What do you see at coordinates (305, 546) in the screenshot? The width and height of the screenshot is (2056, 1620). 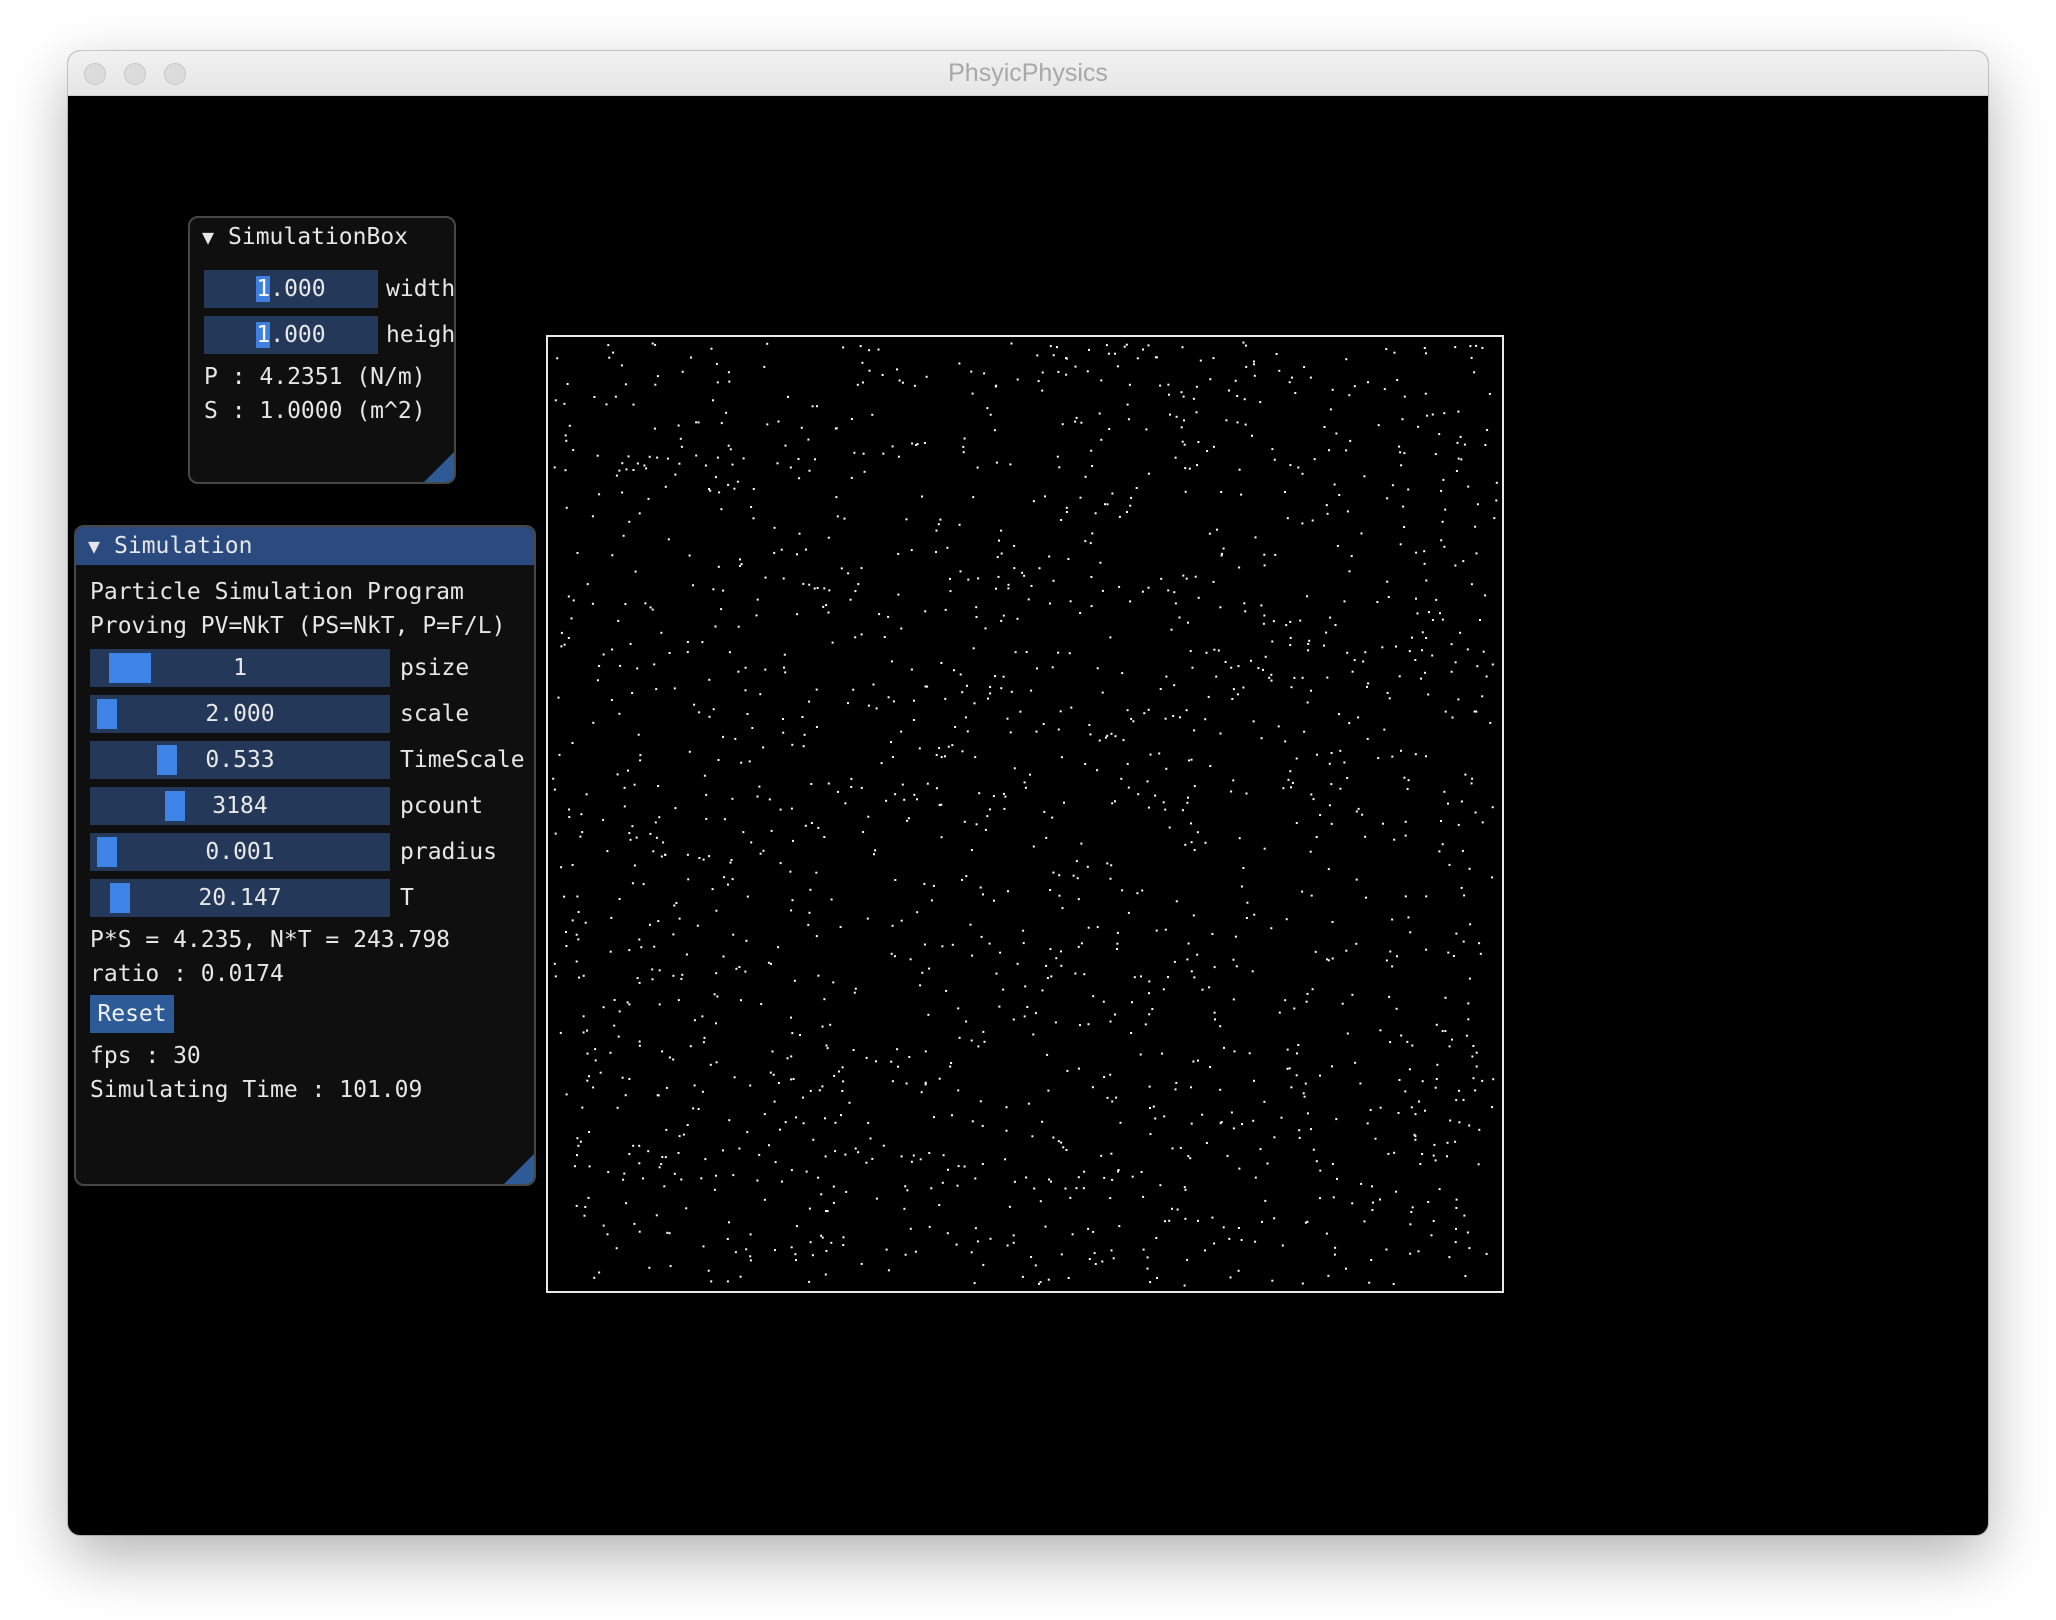 I see `simulation-panel-header: ▼ Simulation` at bounding box center [305, 546].